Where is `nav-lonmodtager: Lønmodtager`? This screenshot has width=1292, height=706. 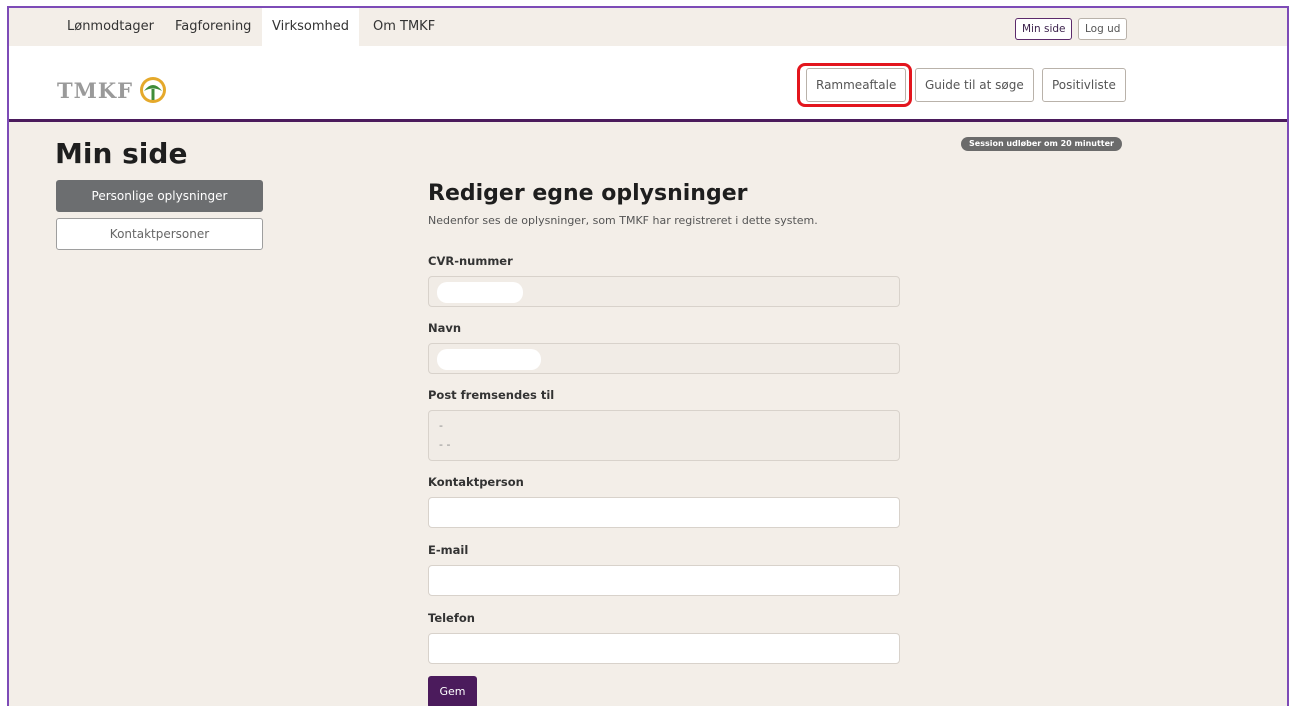 nav-lonmodtager: Lønmodtager is located at coordinates (110, 27).